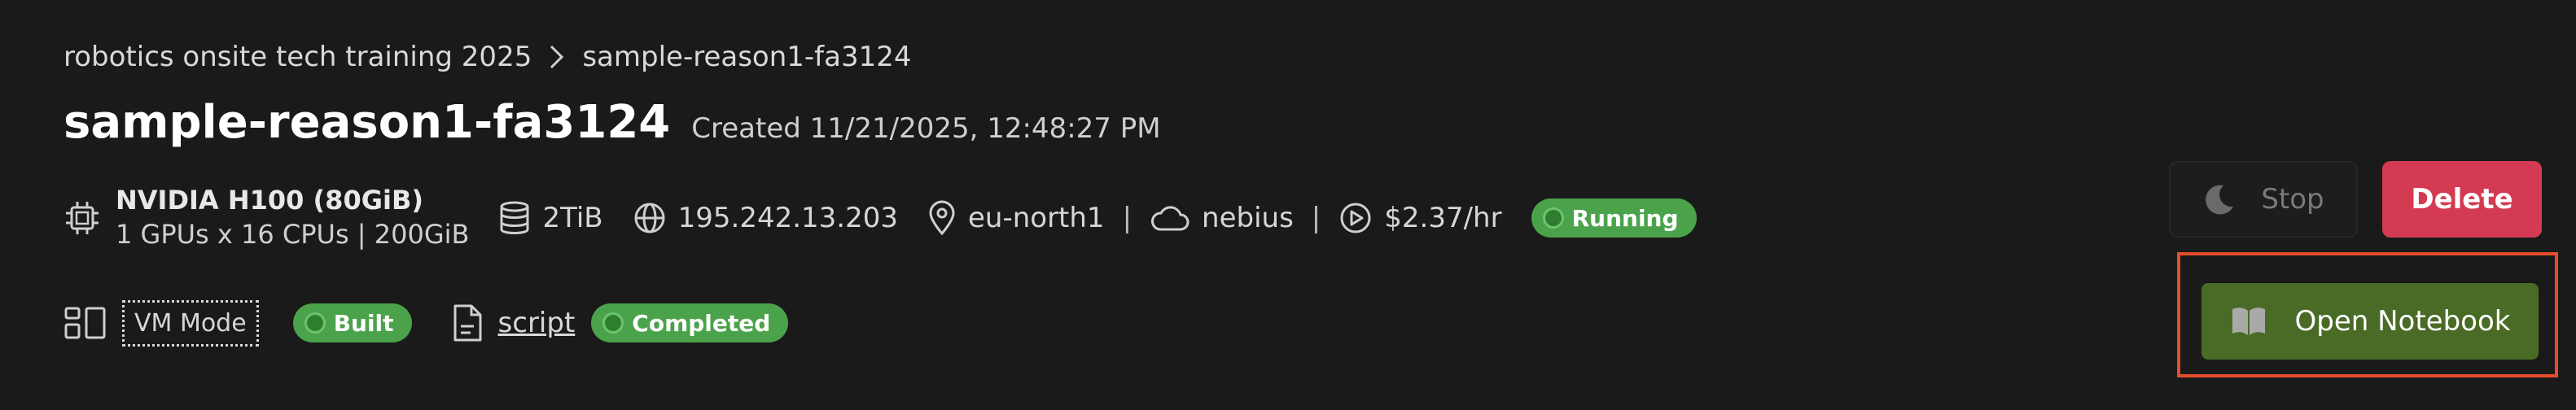 Image resolution: width=2576 pixels, height=410 pixels. I want to click on completed-status-label: Completed, so click(701, 323).